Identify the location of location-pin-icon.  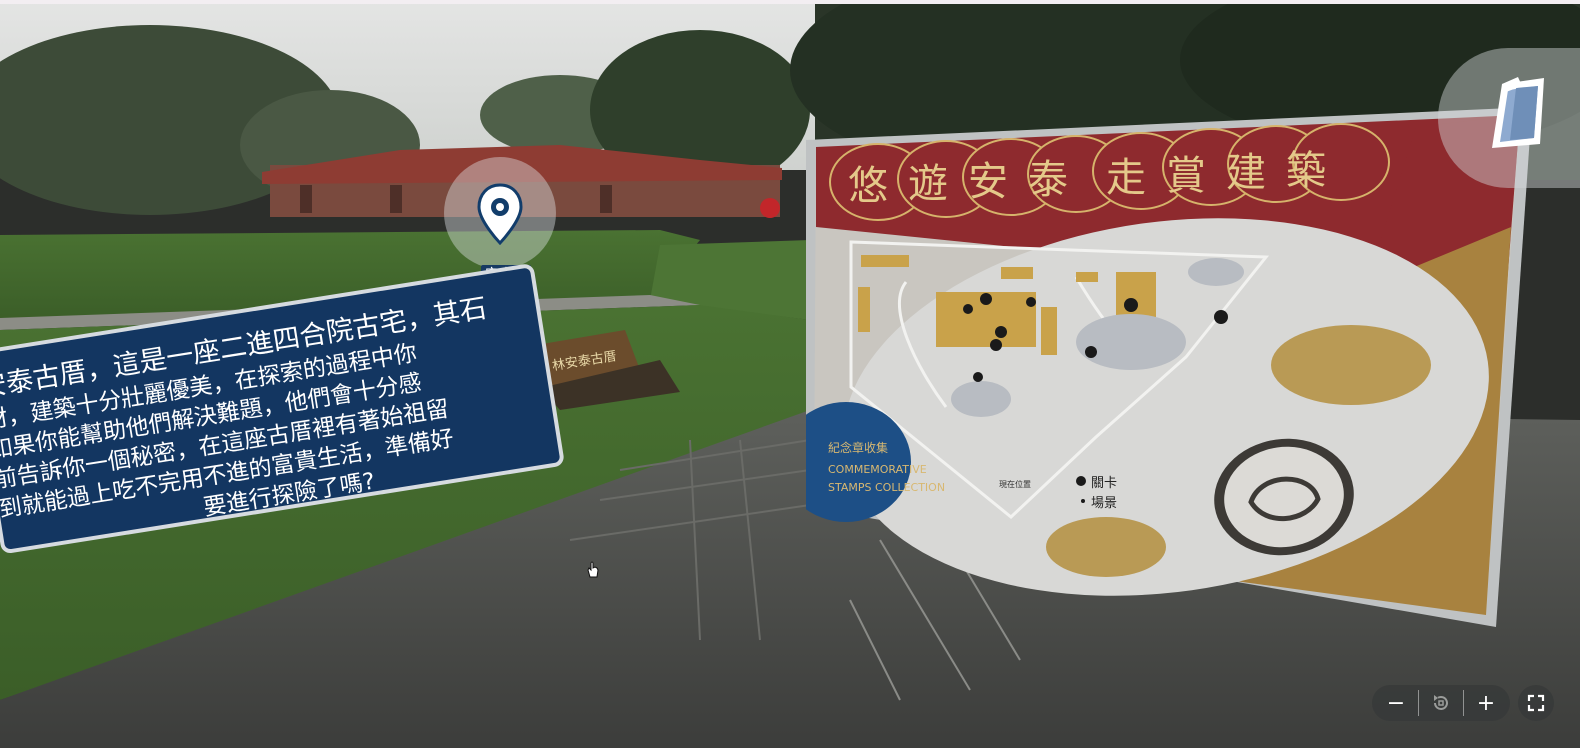
(500, 214).